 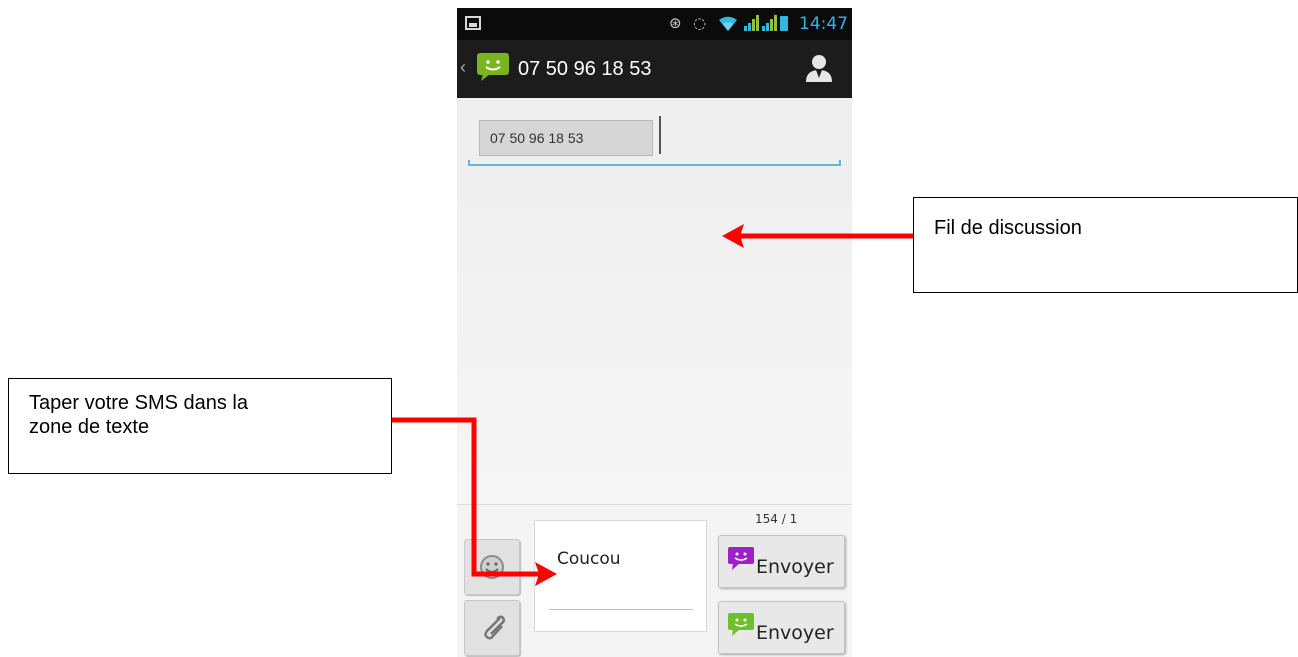 I want to click on input-underline, so click(x=621, y=609).